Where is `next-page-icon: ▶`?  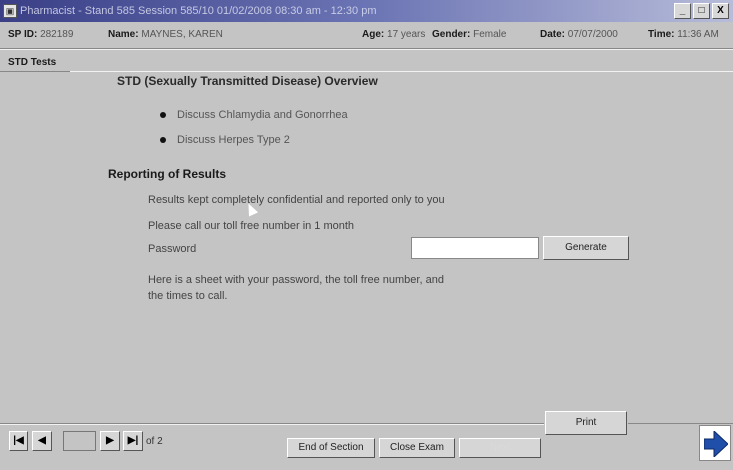
next-page-icon: ▶ is located at coordinates (110, 440).